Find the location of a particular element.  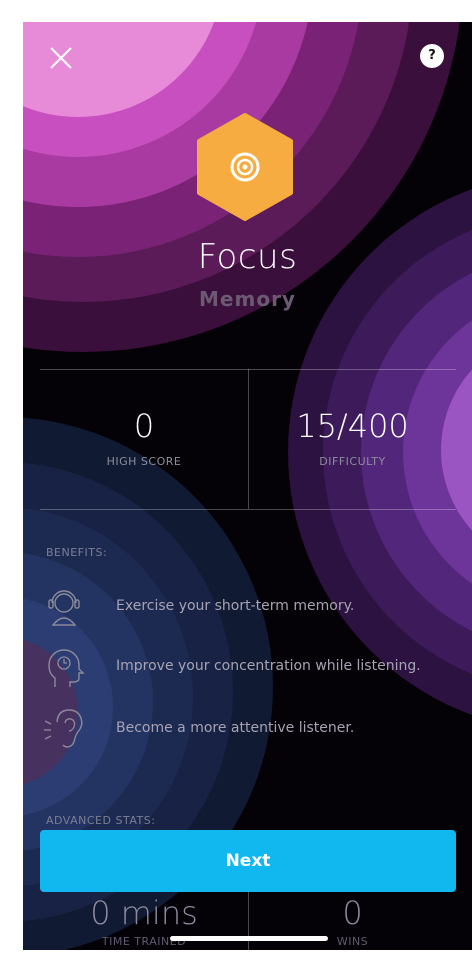

benefit-item: Become a more attentive listener. is located at coordinates (251, 729).